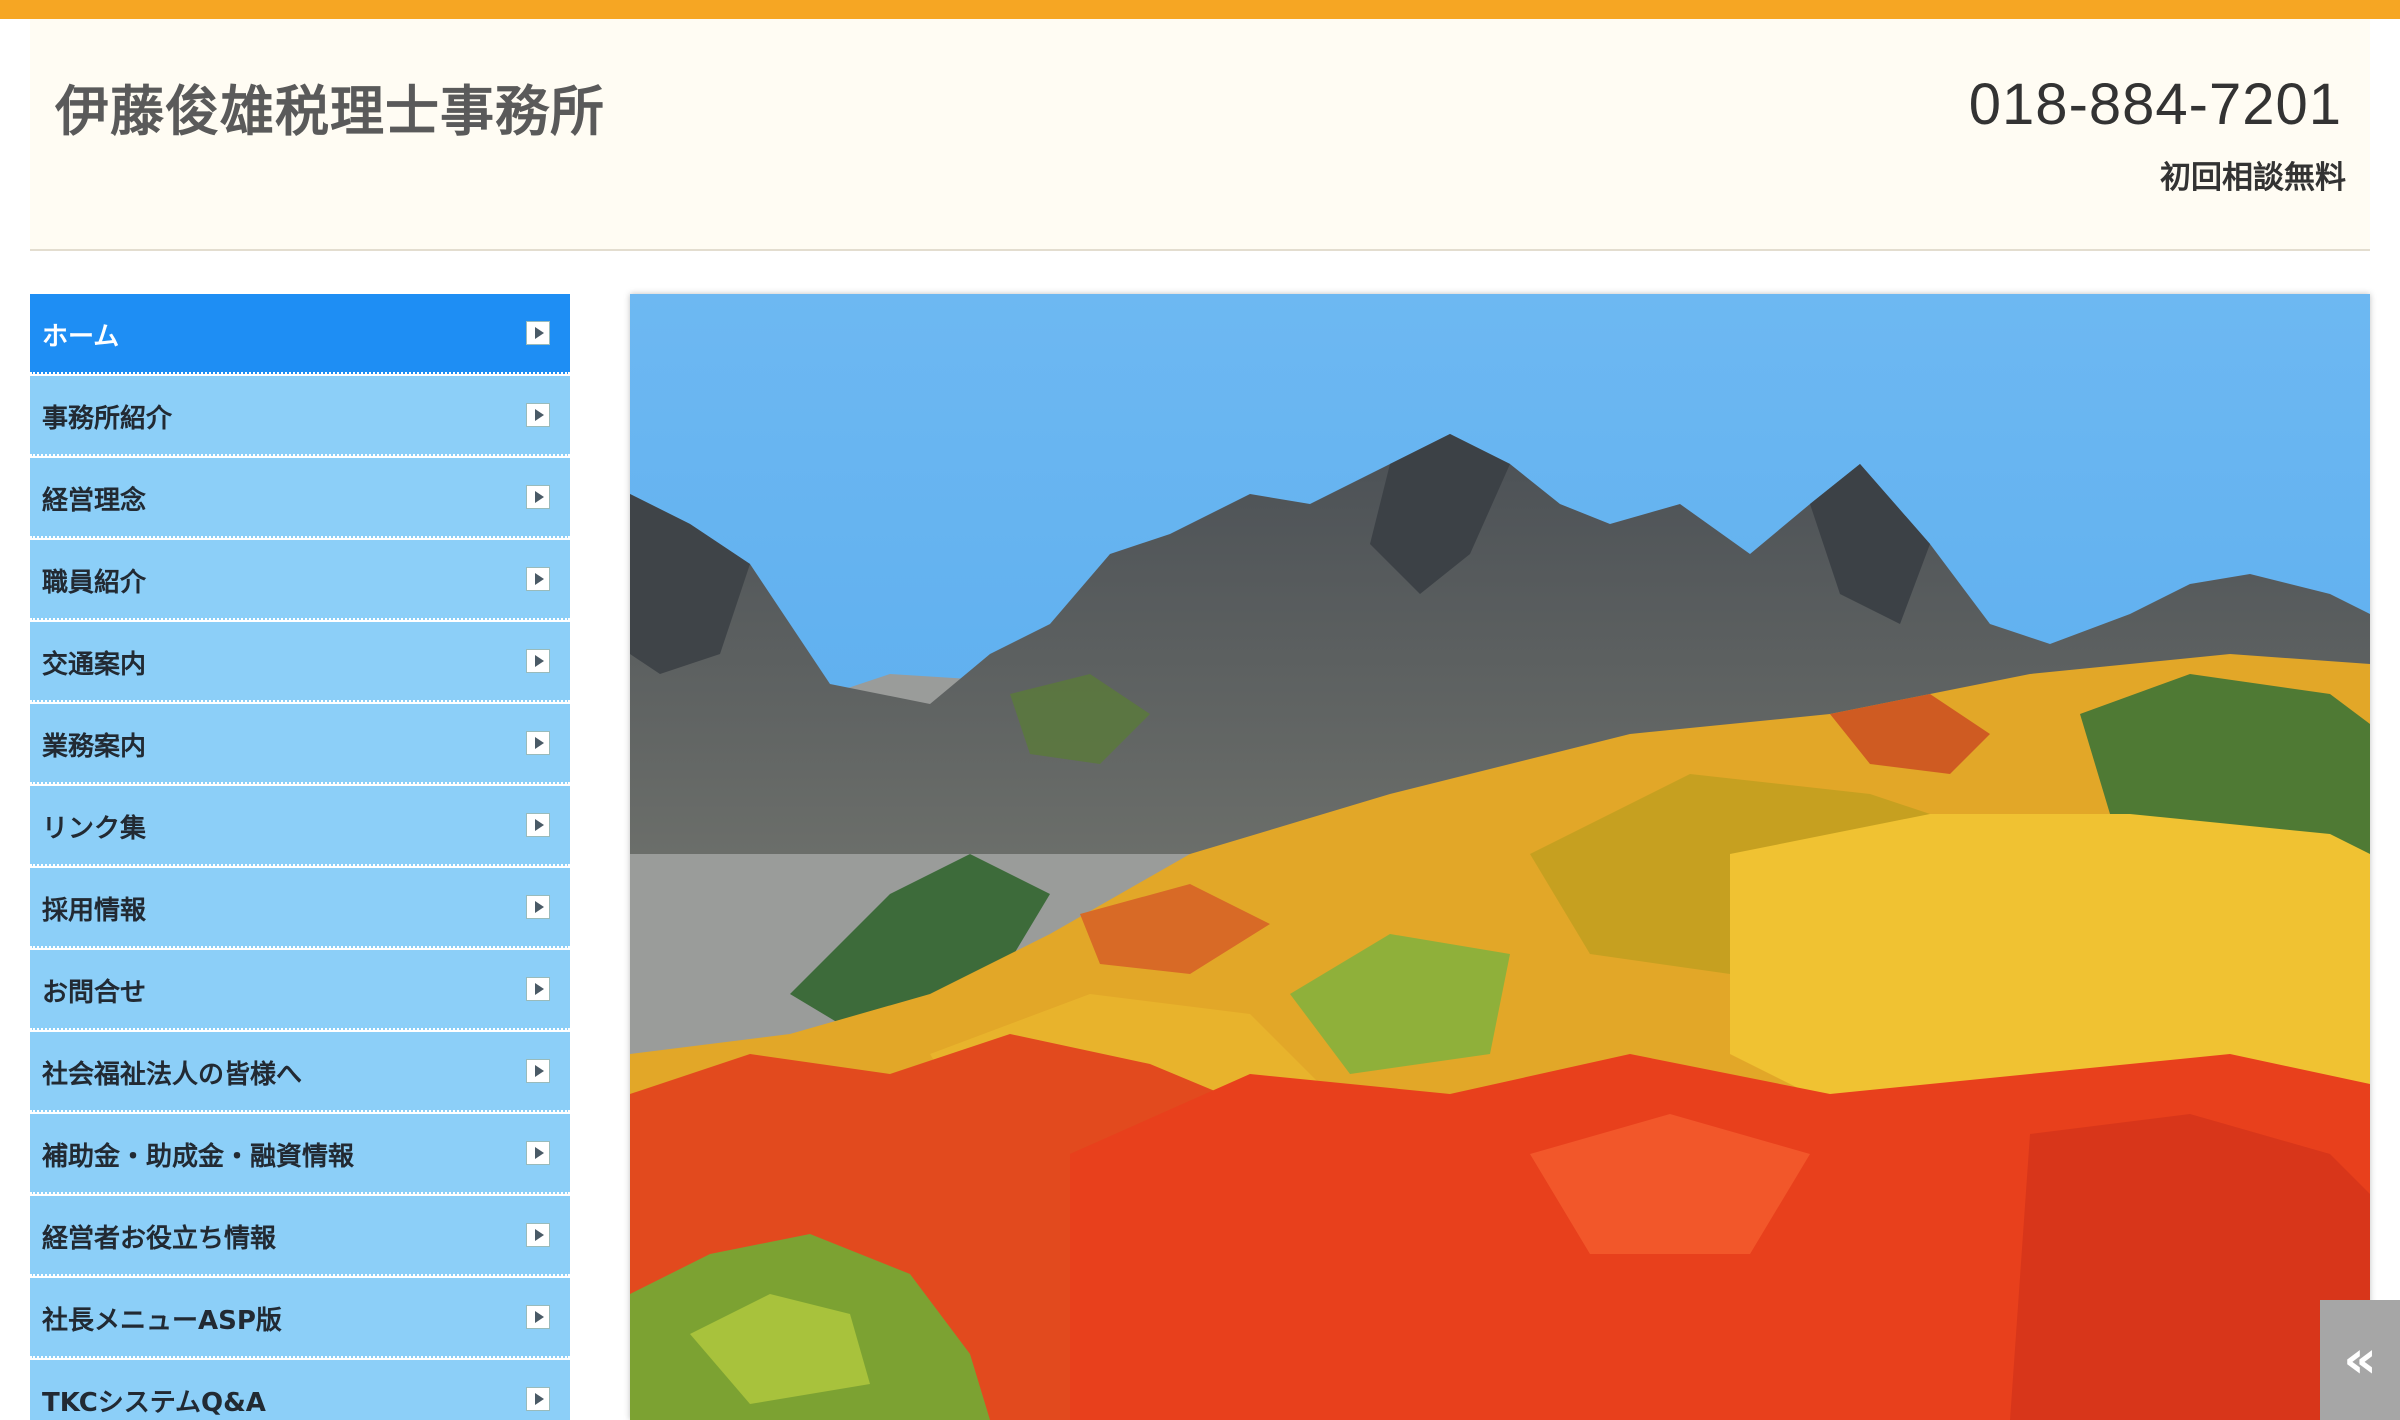 This screenshot has height=1420, width=2400. Describe the element at coordinates (300, 334) in the screenshot. I see `sidebar-item-home: ホーム` at that location.